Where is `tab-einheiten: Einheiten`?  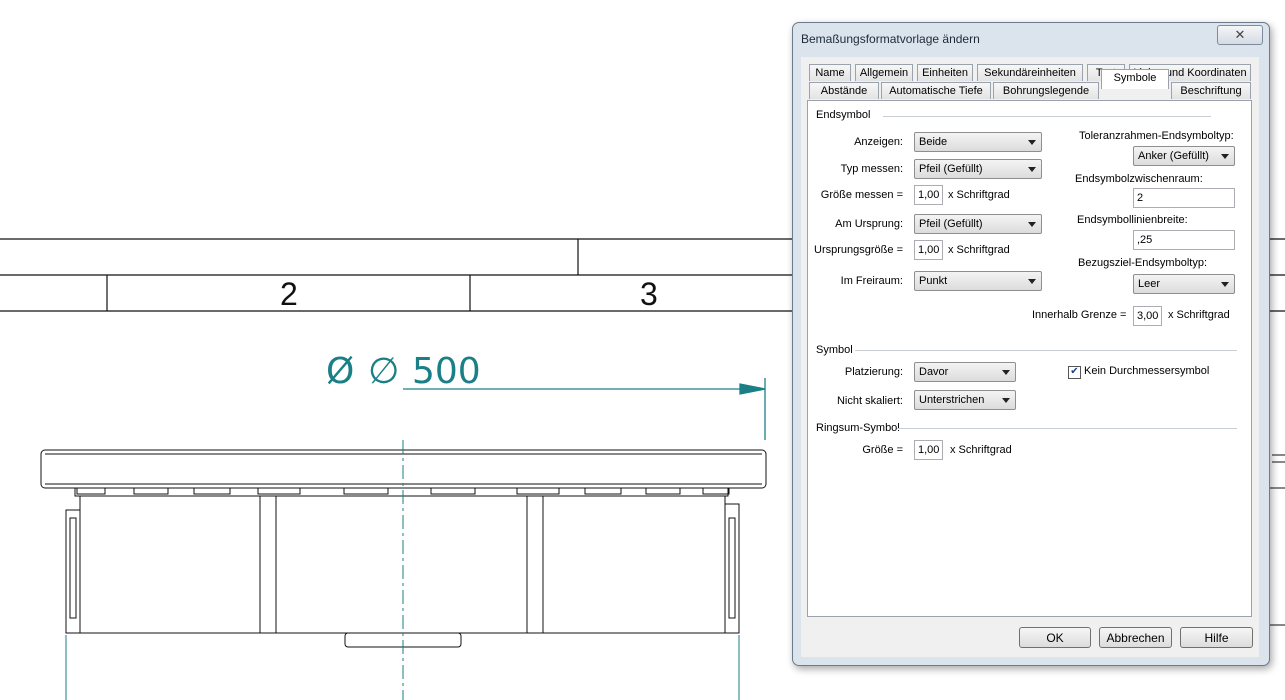
tab-einheiten: Einheiten is located at coordinates (945, 72).